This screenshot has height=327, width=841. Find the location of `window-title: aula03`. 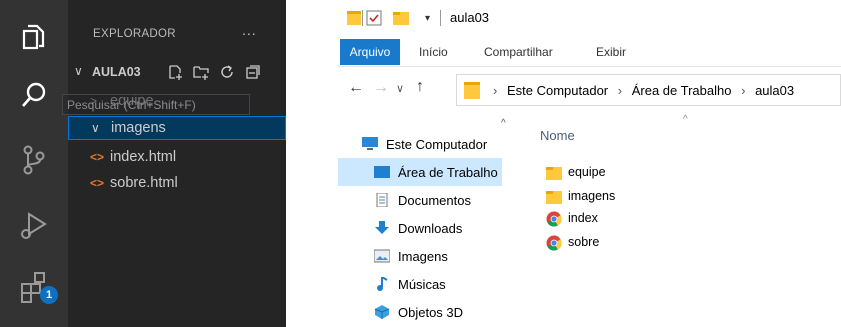

window-title: aula03 is located at coordinates (470, 17).